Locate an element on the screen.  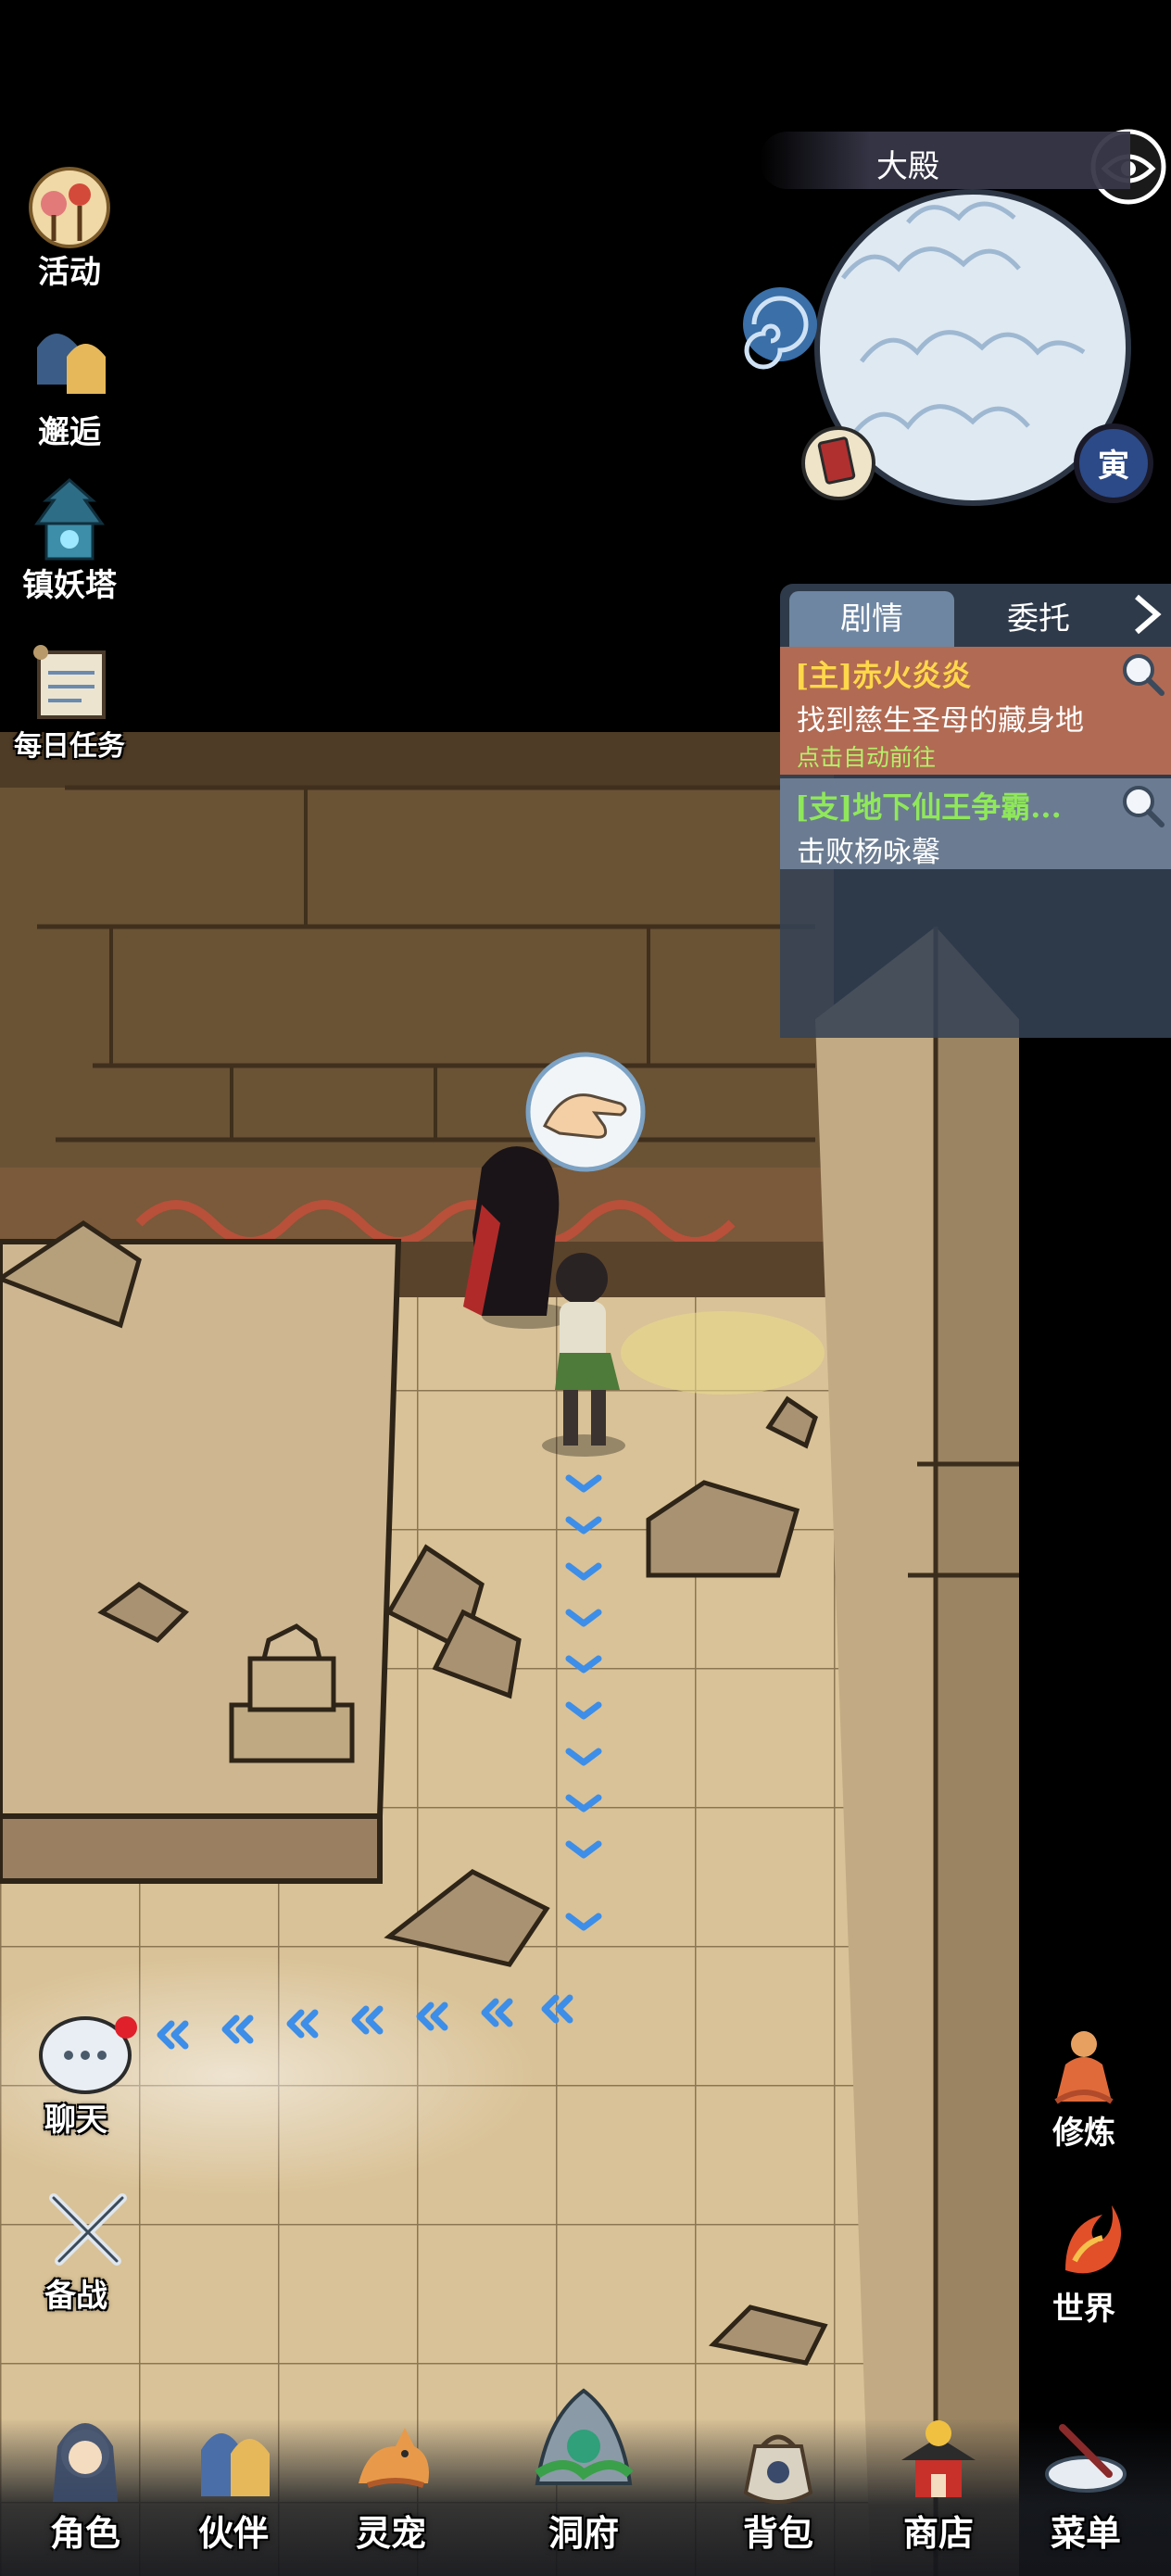
nav-character-label: 角色 is located at coordinates (85, 2533).